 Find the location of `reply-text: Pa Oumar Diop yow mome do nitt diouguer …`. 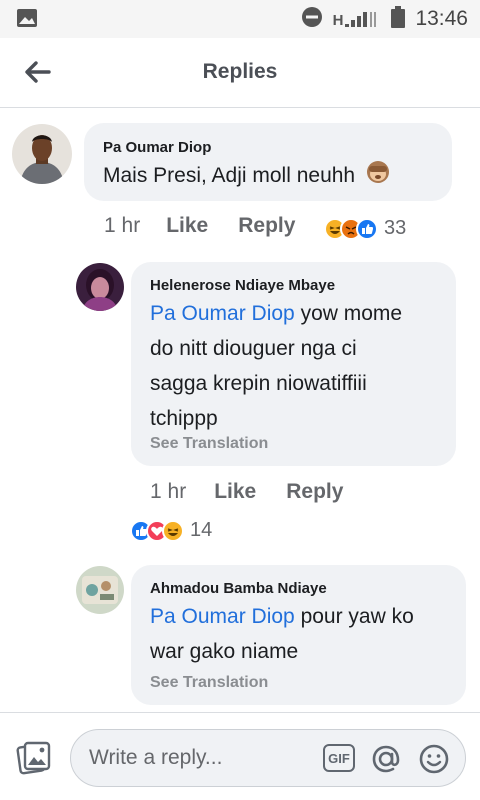

reply-text: Pa Oumar Diop yow mome do nitt diouguer … is located at coordinates (300, 366).